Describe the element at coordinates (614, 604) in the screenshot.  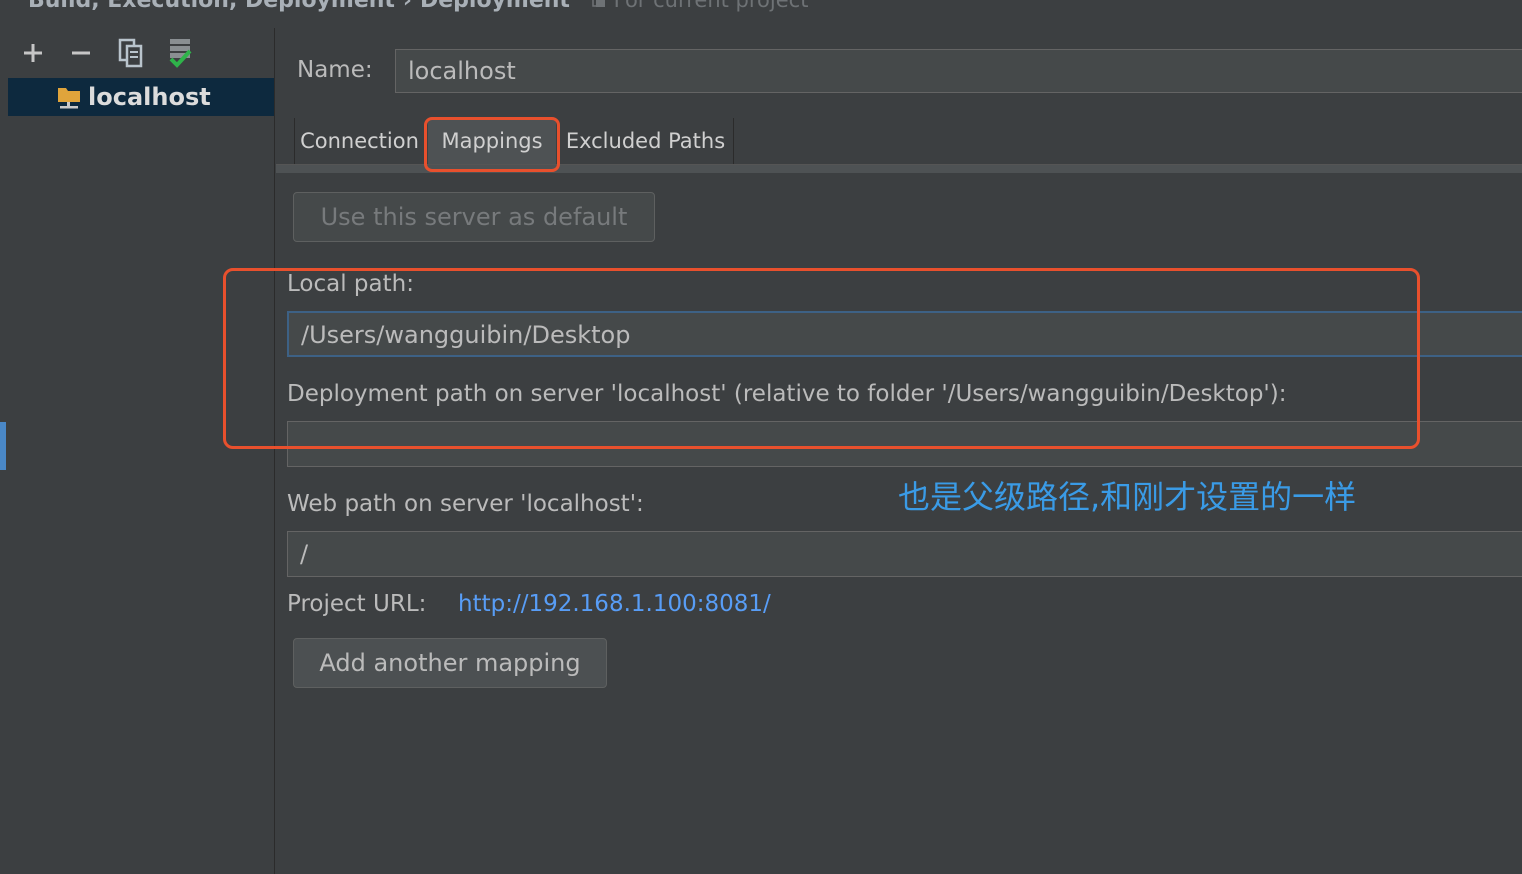
I see `project-url-link: http://192.168.1.100:8081/` at that location.